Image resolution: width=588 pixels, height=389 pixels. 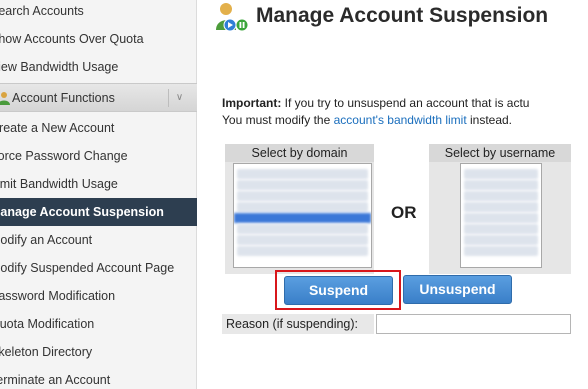 What do you see at coordinates (404, 212) in the screenshot?
I see `or-label: OR` at bounding box center [404, 212].